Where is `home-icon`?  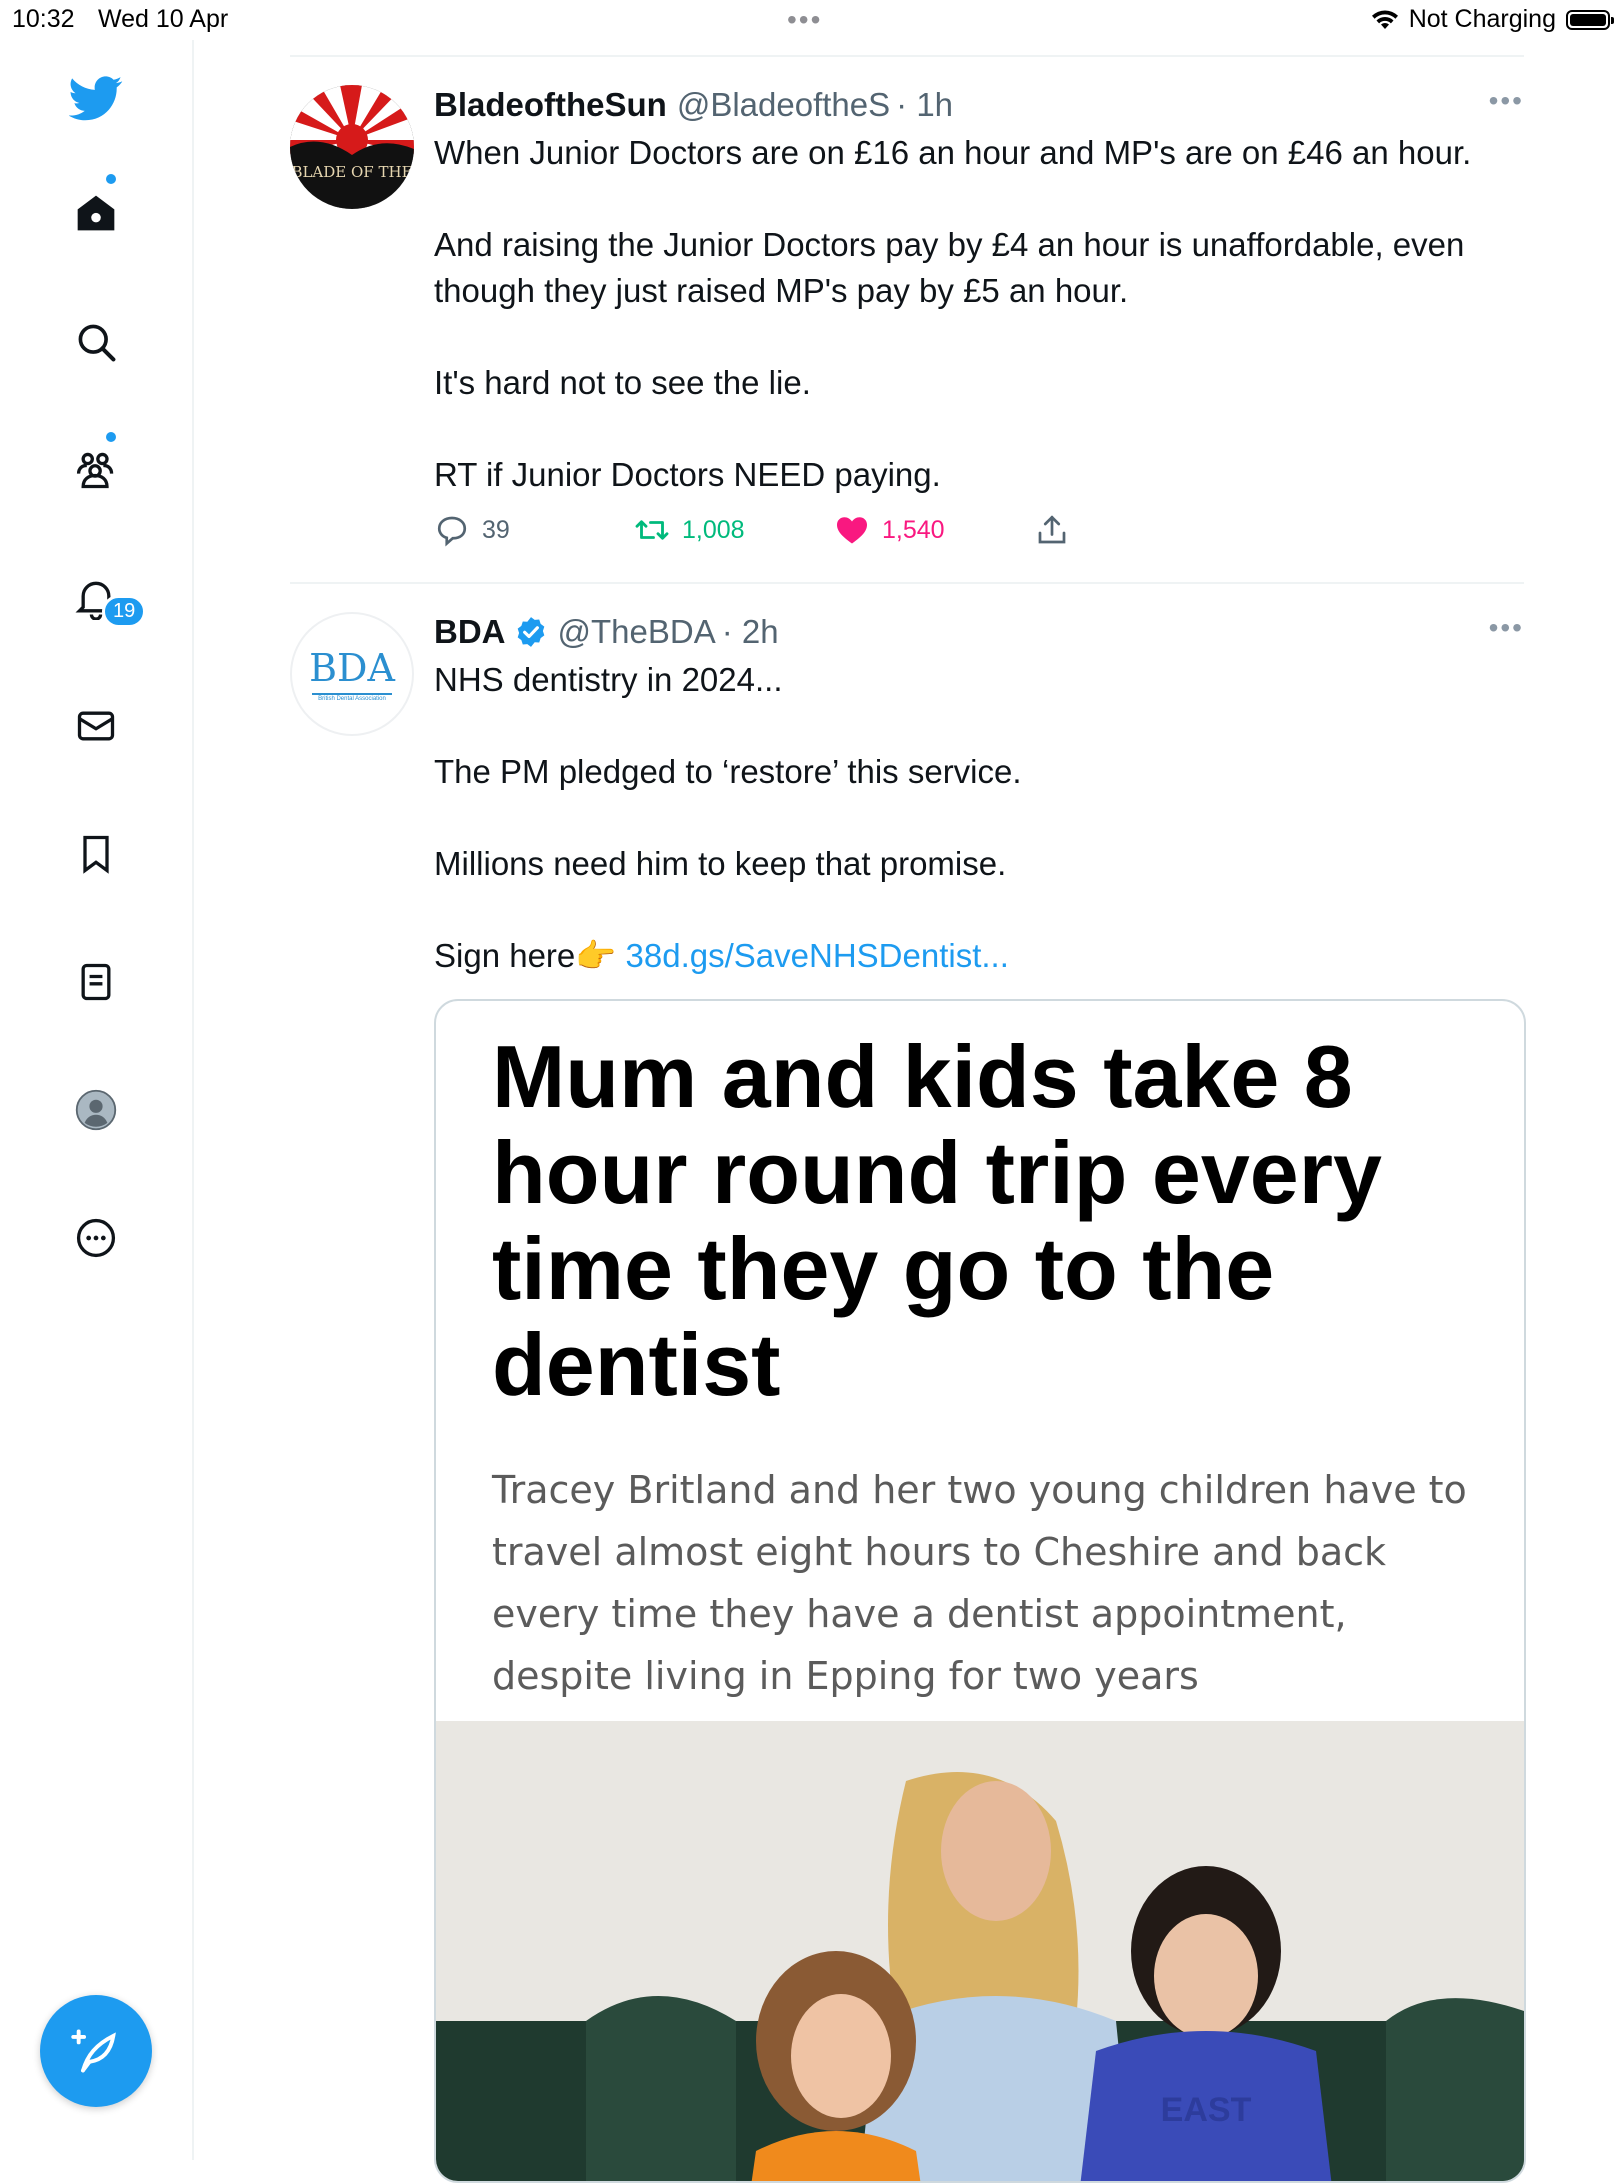
home-icon is located at coordinates (96, 213).